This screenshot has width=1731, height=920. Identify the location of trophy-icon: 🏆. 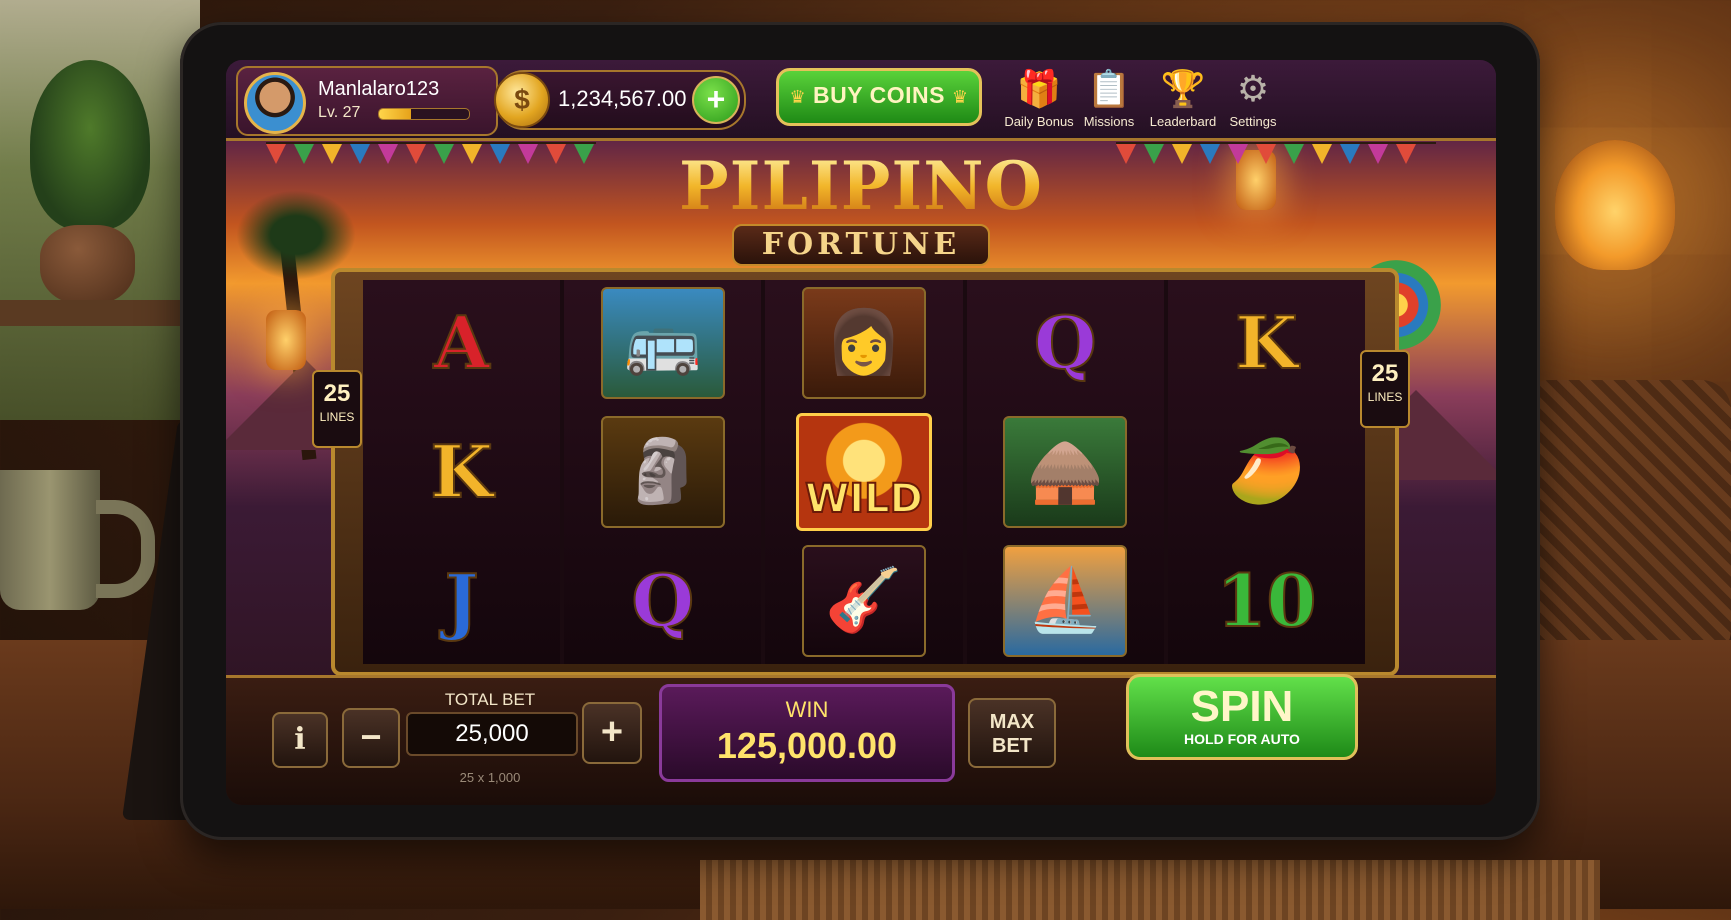
(1183, 88).